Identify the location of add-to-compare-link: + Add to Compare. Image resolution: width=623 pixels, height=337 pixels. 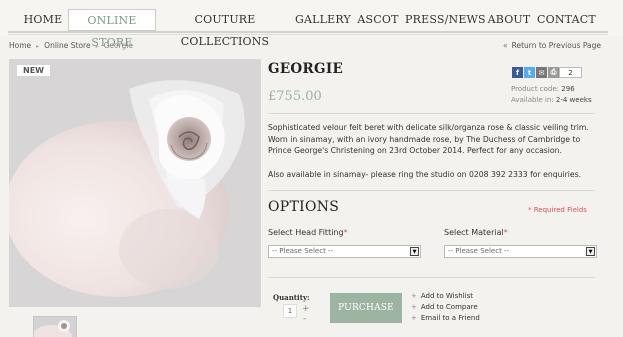
(444, 307).